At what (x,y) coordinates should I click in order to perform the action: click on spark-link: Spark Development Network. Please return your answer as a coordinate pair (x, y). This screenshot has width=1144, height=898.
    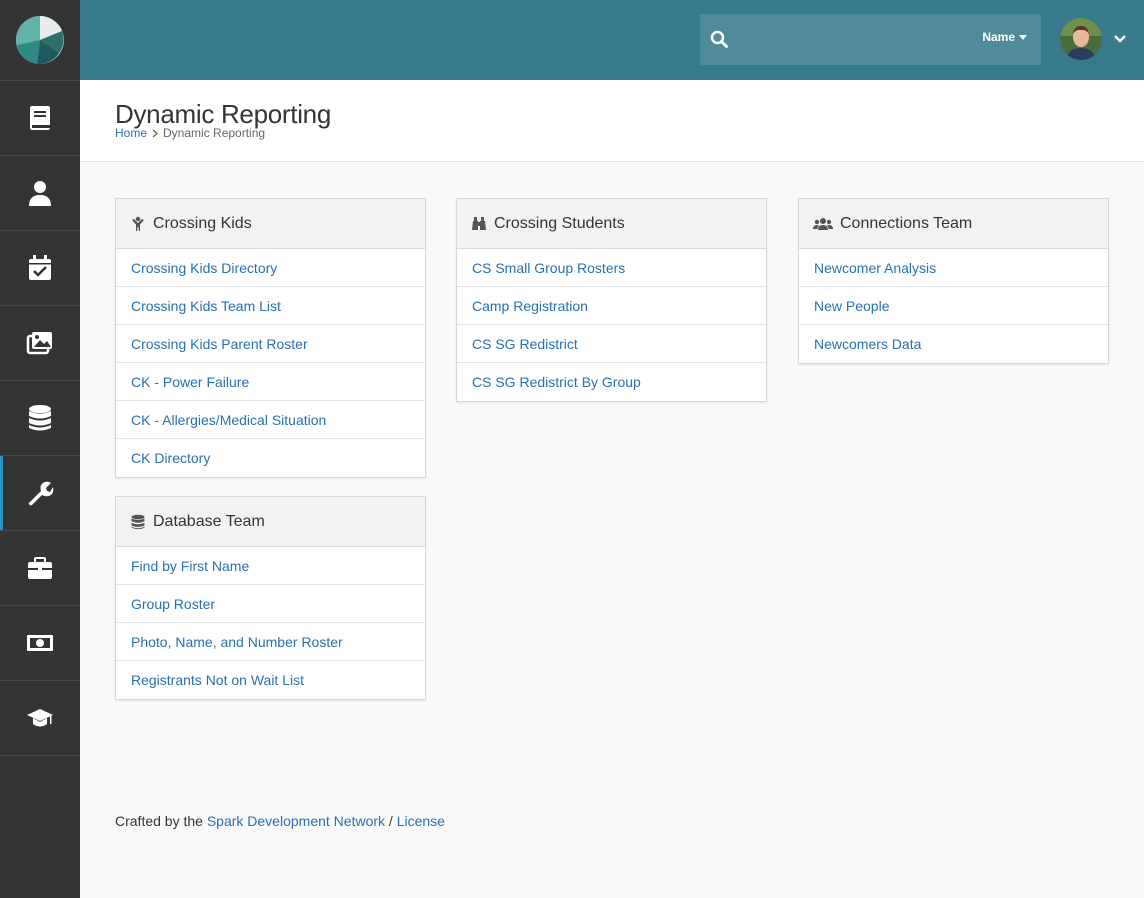
    Looking at the image, I should click on (296, 821).